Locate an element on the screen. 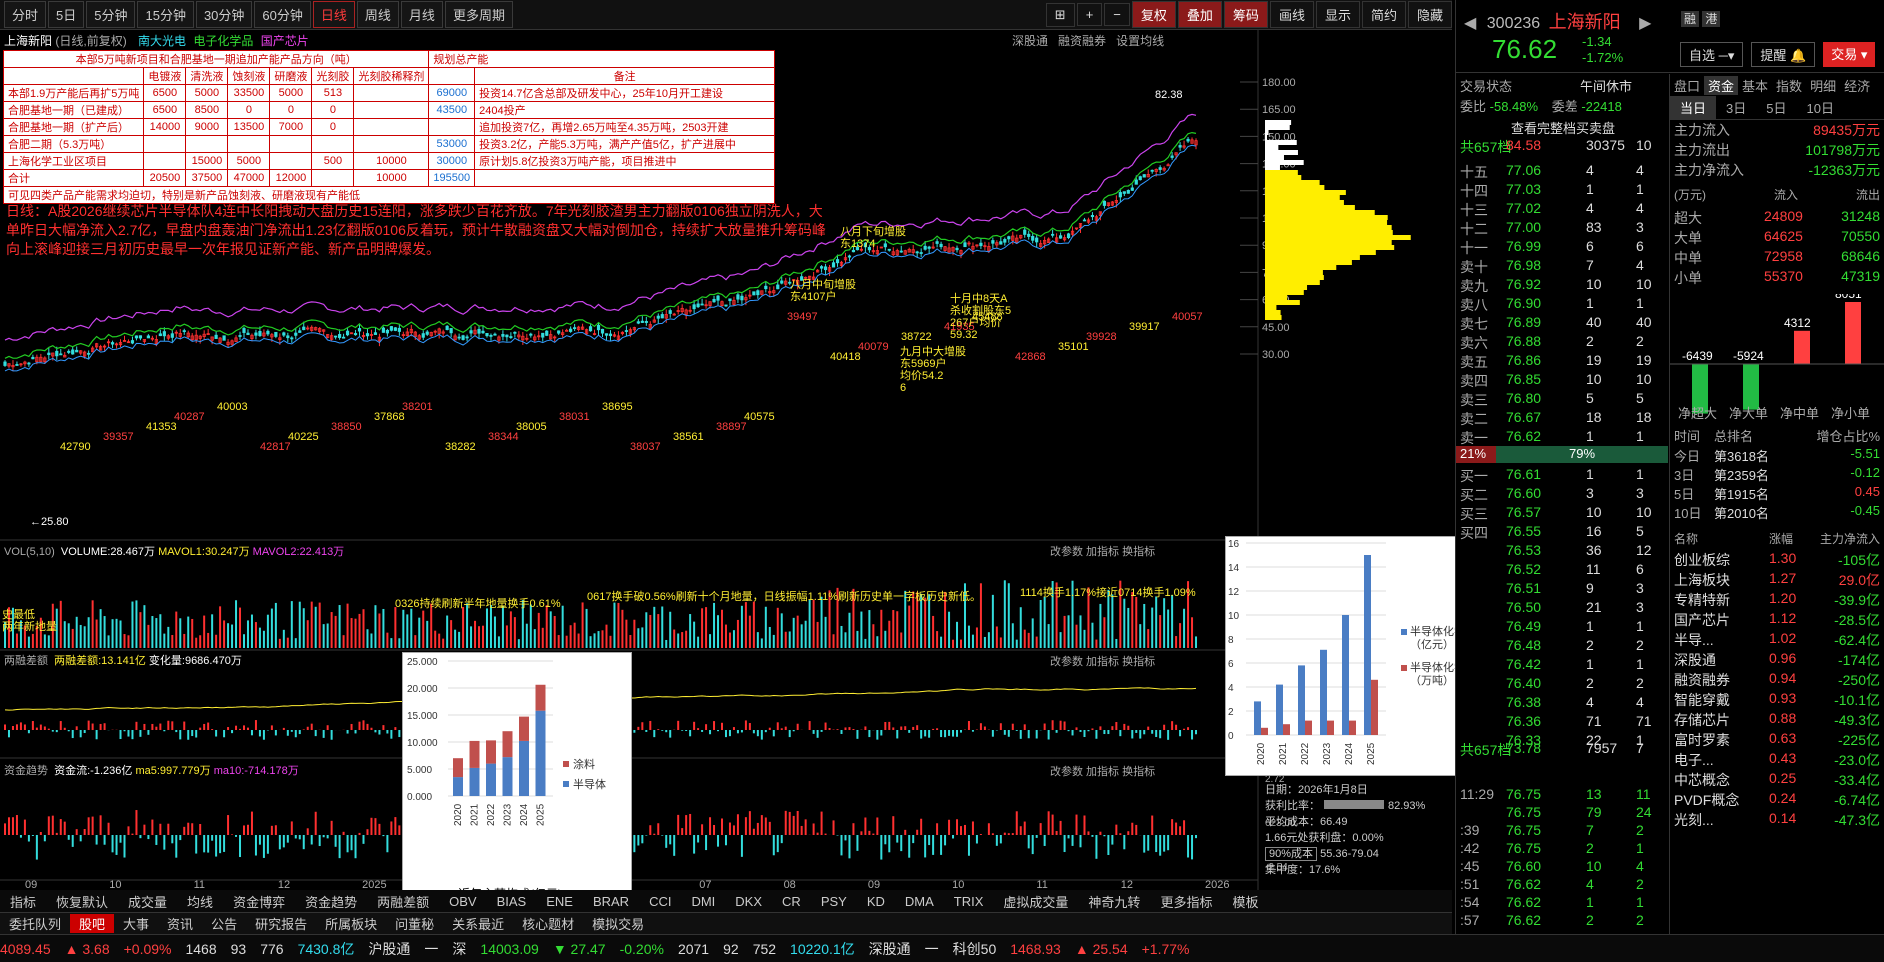 The width and height of the screenshot is (1884, 962). ask-row: 十二 77.00 83 3 is located at coordinates (1561, 228).